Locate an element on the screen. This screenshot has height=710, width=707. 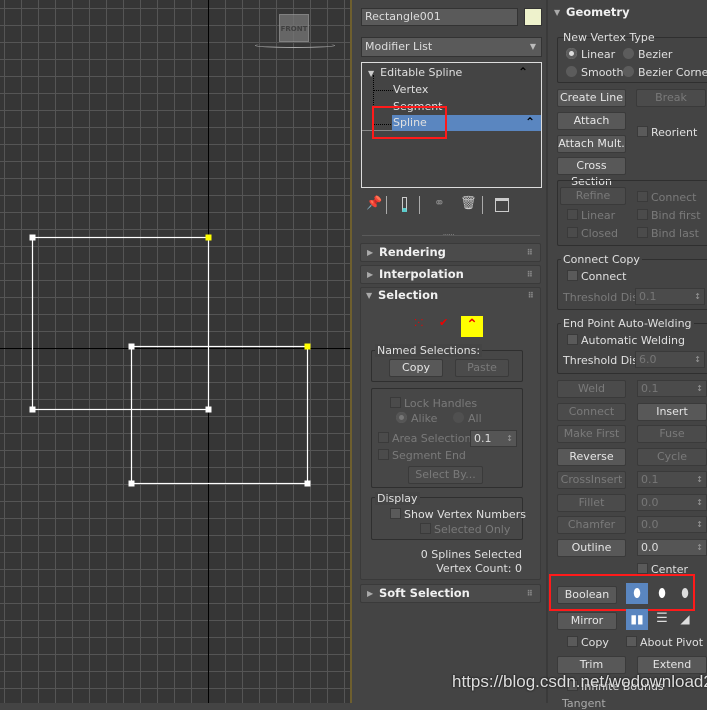
rollout-soft-selection: ▶ Soft Selection ⠿ is located at coordinates (450, 593).